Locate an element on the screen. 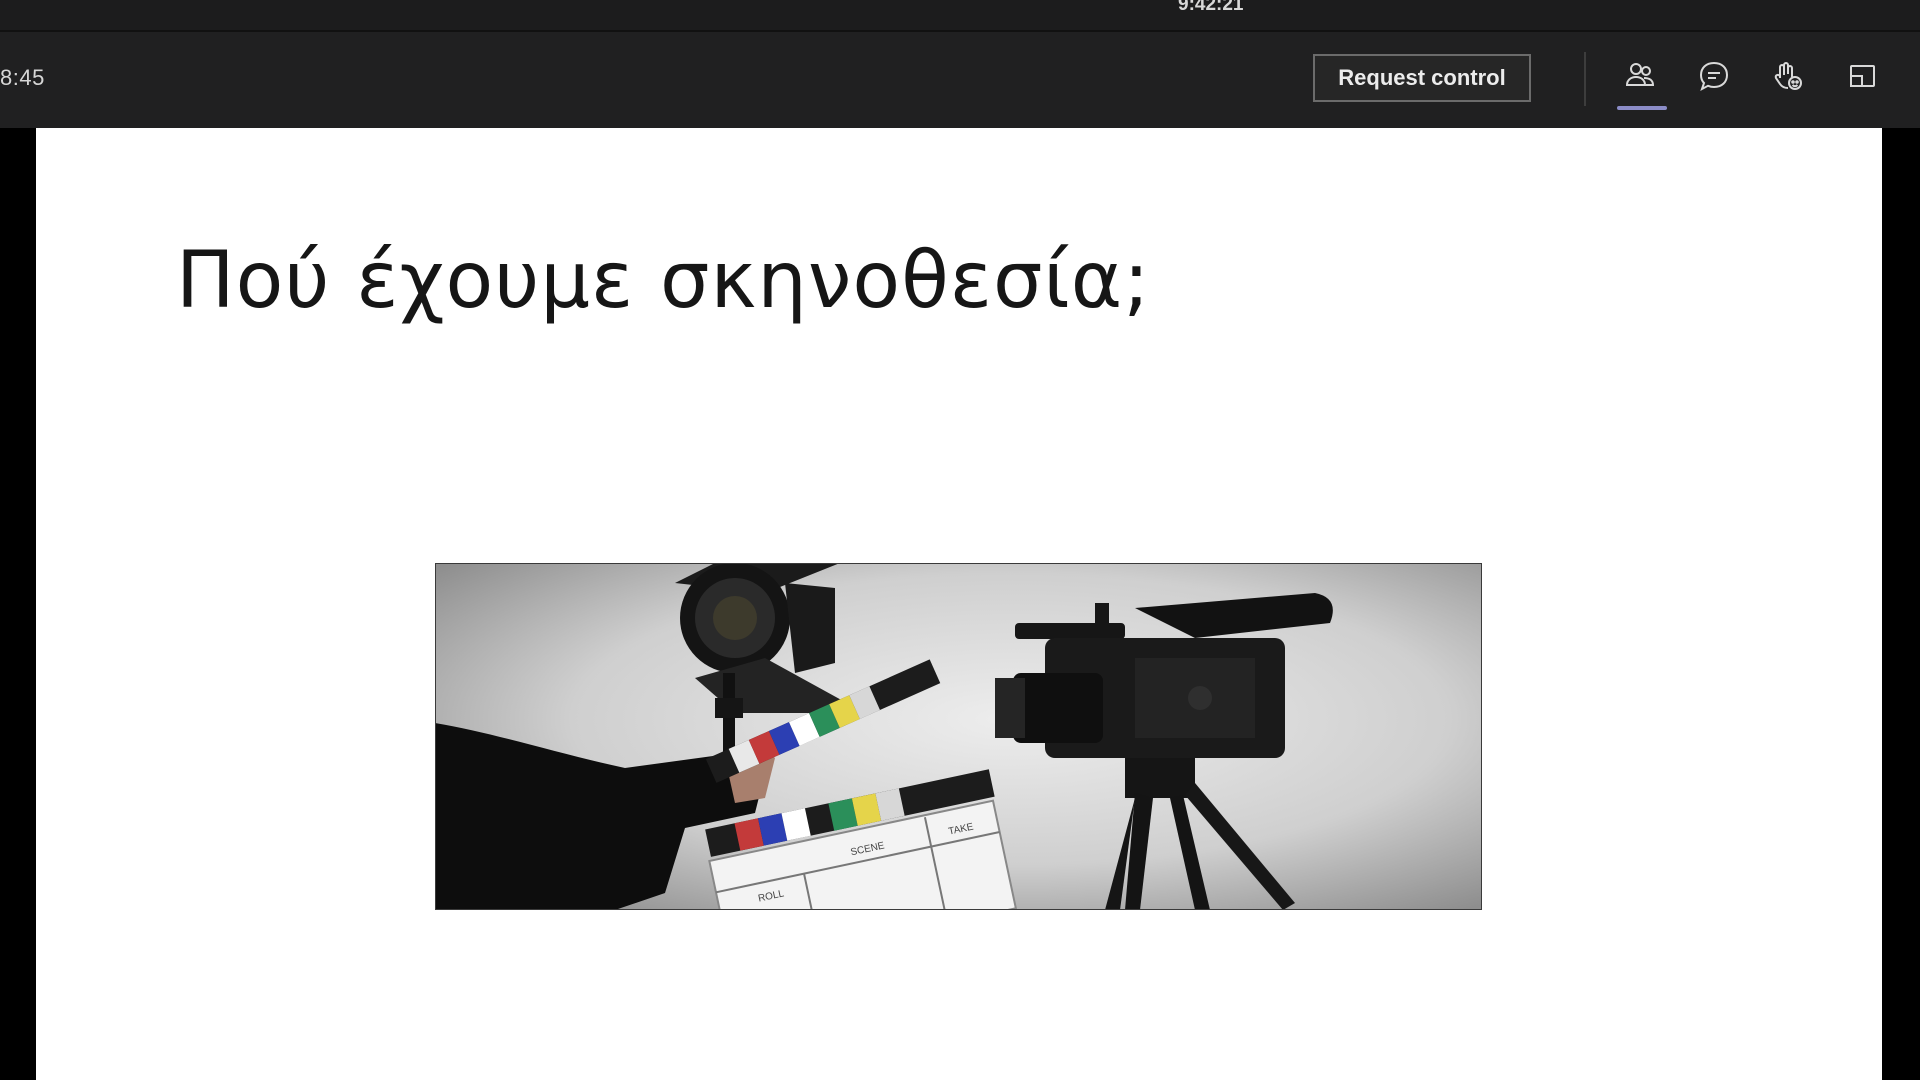  view-icon is located at coordinates (1862, 76).